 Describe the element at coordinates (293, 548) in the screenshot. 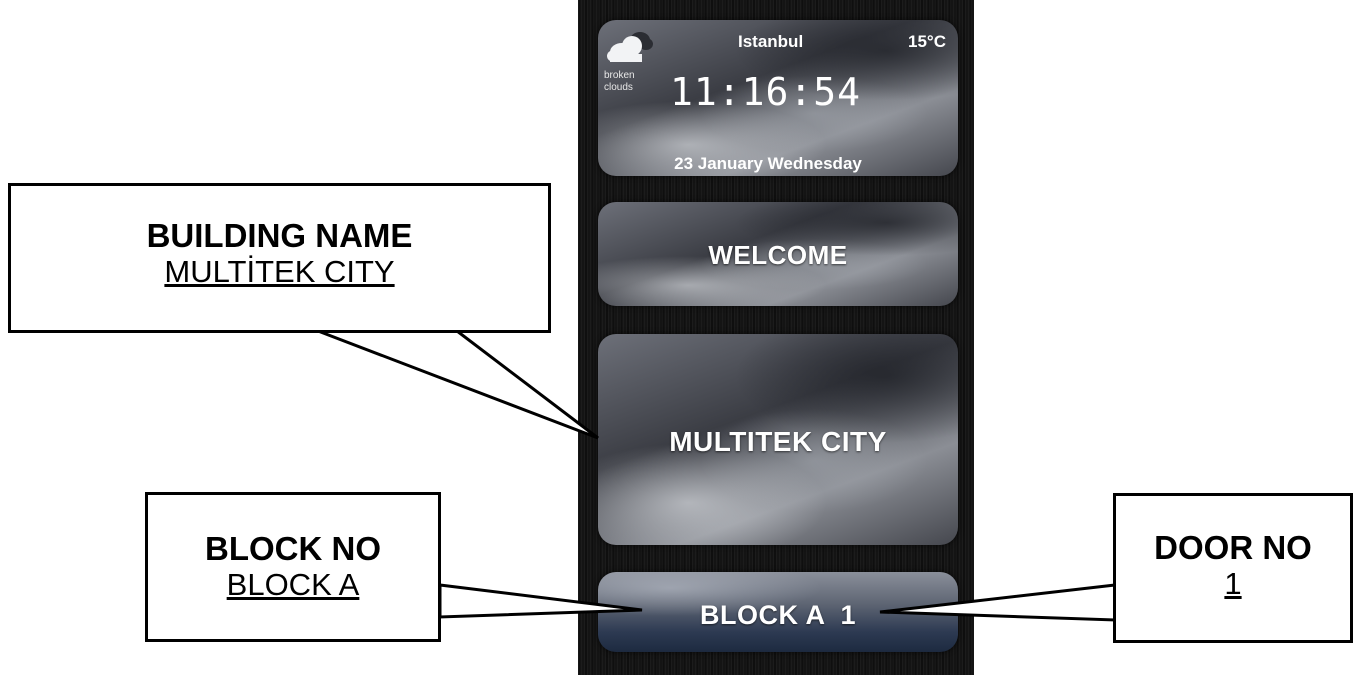

I see `block-no-callout-heading: BLOCK NO` at that location.